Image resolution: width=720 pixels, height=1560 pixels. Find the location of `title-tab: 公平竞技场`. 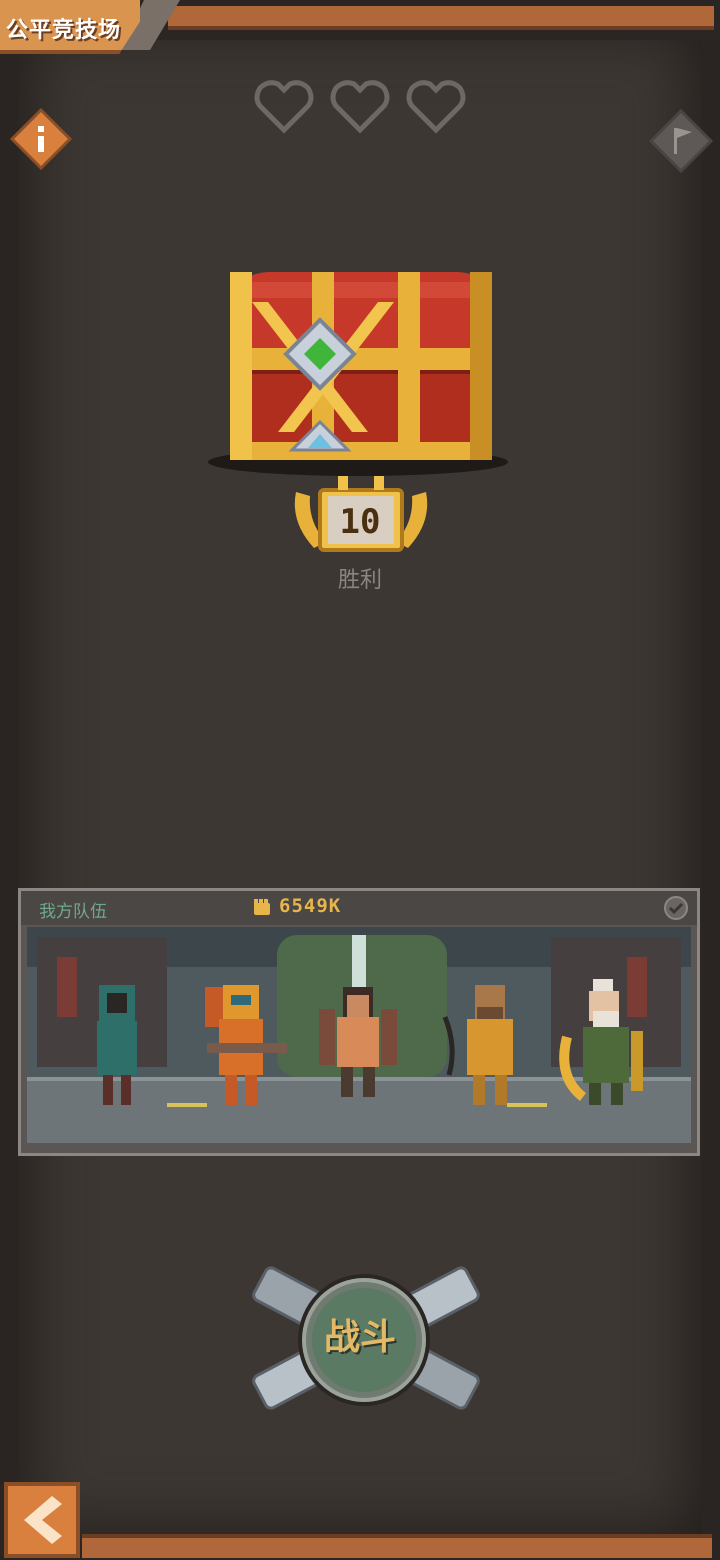

title-tab: 公平竞技场 is located at coordinates (90, 28).